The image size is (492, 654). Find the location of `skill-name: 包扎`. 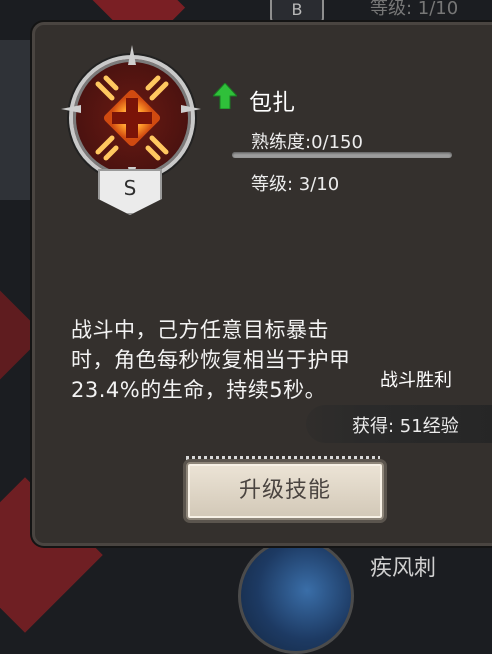

skill-name: 包扎 is located at coordinates (272, 103).